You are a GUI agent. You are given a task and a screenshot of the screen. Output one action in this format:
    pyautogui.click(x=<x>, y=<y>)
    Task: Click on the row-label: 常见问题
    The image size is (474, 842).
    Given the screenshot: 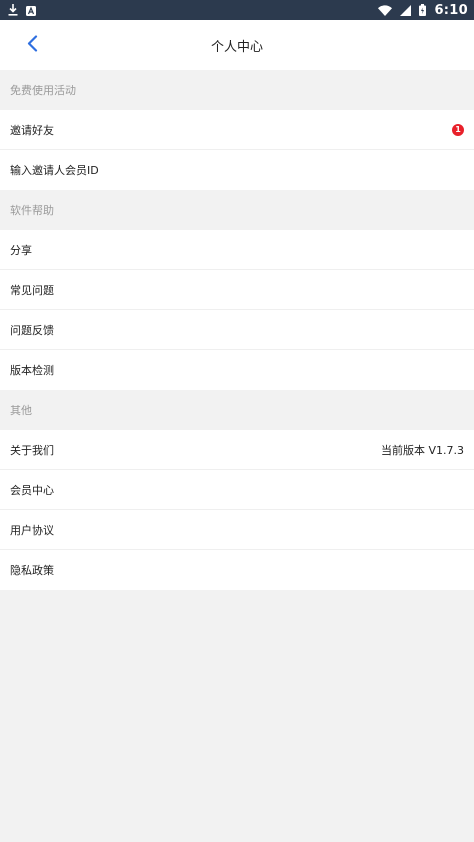 What is the action you would take?
    pyautogui.click(x=32, y=290)
    